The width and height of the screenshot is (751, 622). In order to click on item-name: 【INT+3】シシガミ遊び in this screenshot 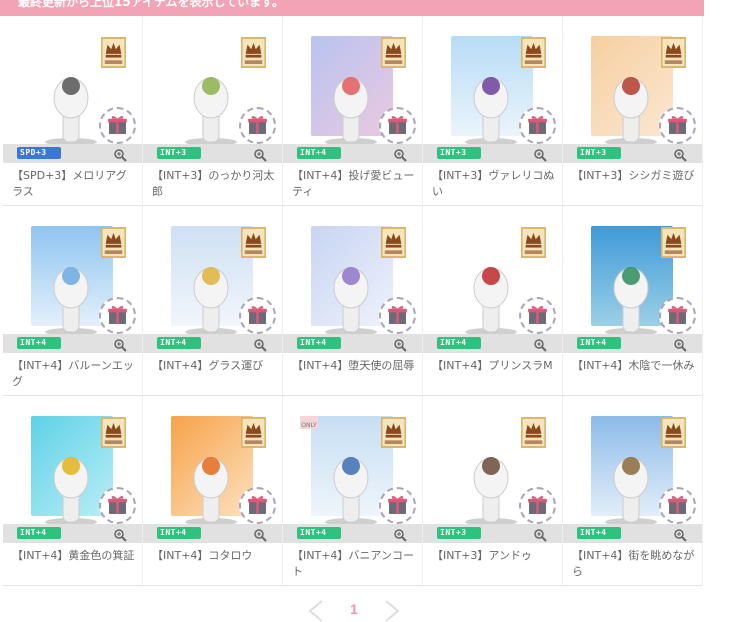, I will do `click(634, 176)`.